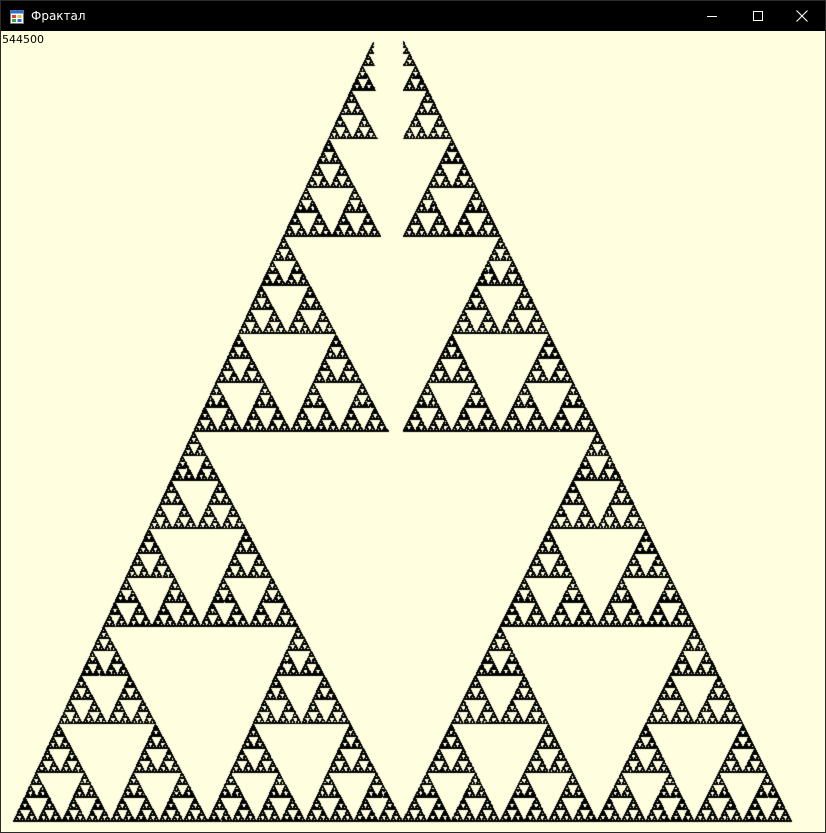 The width and height of the screenshot is (826, 833). I want to click on maximize-button, so click(758, 16).